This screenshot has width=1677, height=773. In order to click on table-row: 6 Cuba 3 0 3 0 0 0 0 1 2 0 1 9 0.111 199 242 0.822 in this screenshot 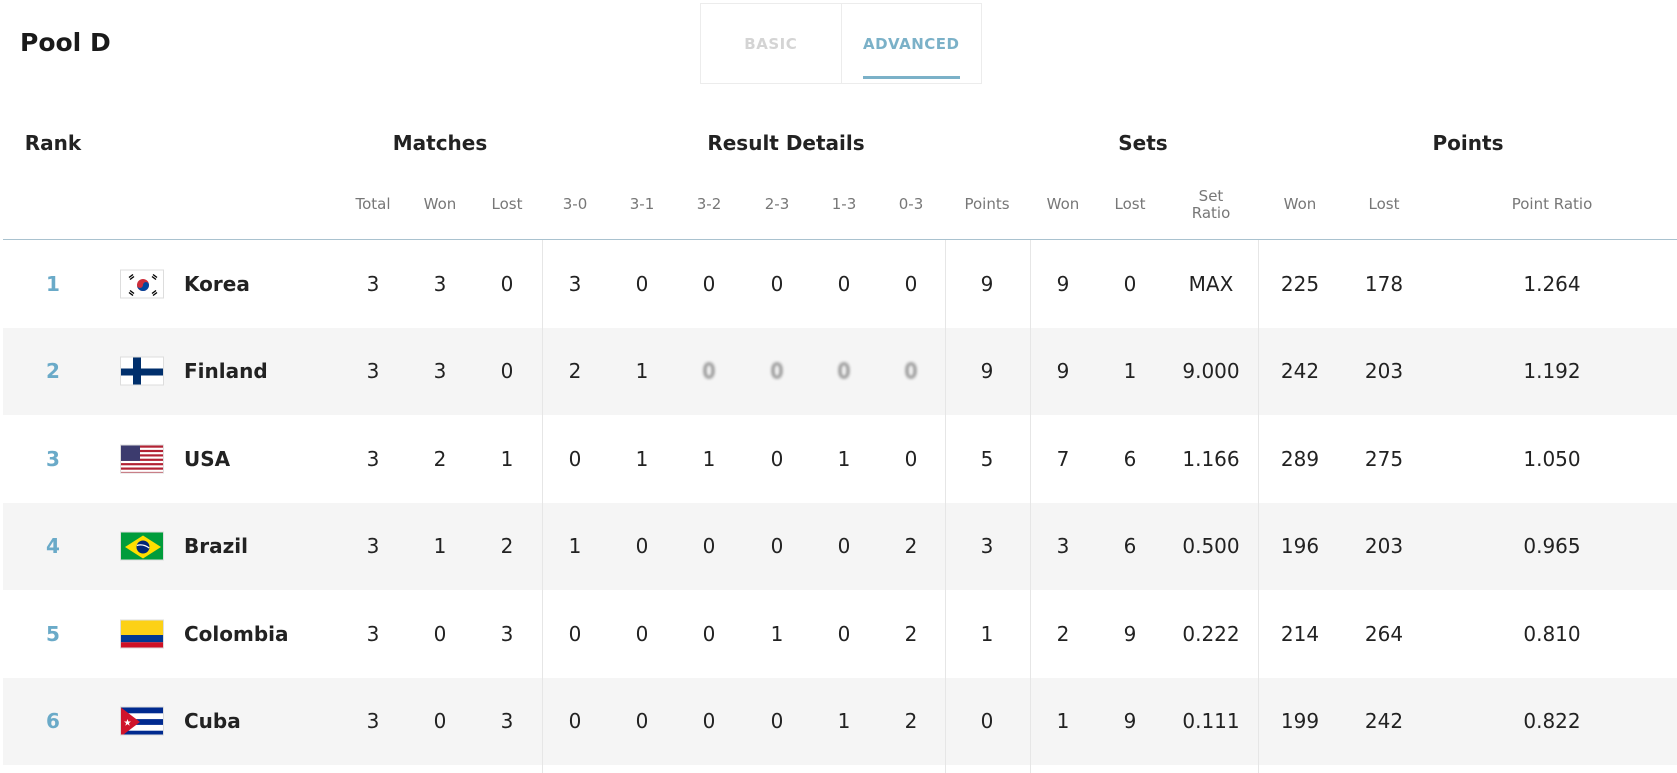, I will do `click(840, 721)`.